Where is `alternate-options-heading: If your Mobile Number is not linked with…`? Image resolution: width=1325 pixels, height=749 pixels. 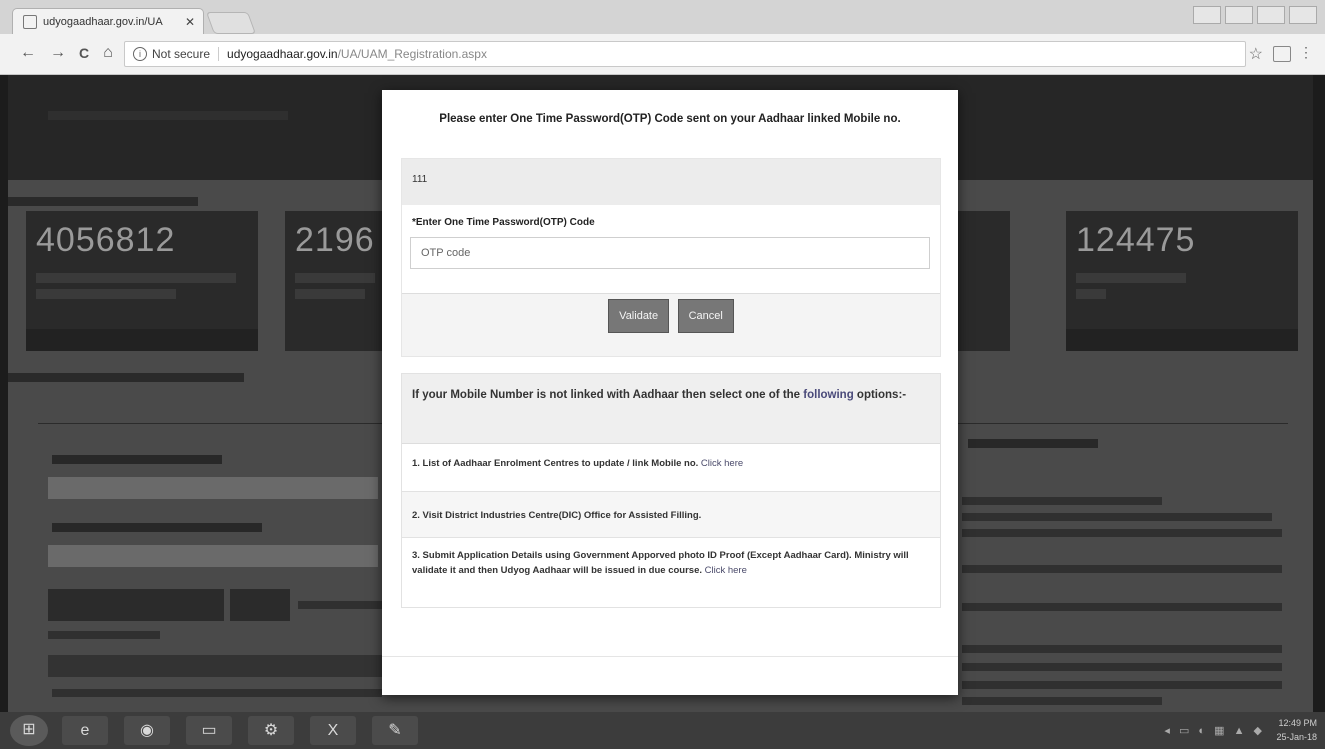
alternate-options-heading: If your Mobile Number is not linked with… is located at coordinates (671, 409).